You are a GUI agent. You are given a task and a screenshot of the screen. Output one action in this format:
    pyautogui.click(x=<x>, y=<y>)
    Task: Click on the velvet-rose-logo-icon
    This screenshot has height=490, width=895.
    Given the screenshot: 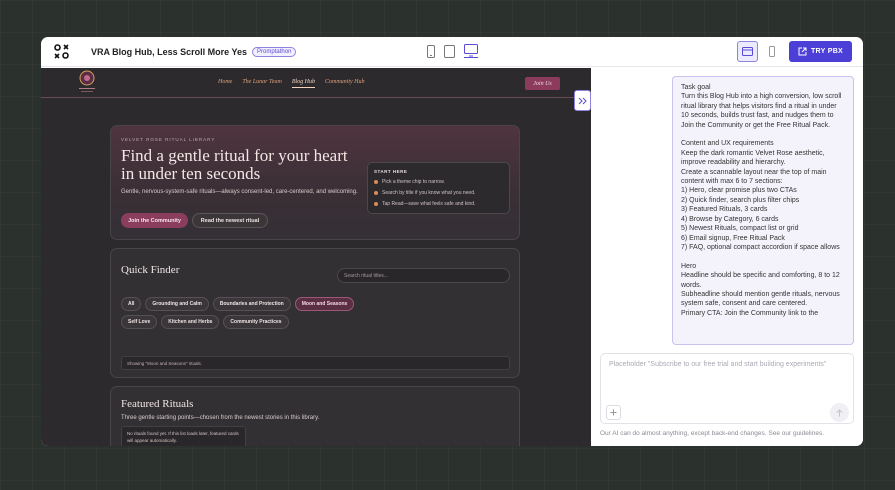 What is the action you would take?
    pyautogui.click(x=87, y=82)
    